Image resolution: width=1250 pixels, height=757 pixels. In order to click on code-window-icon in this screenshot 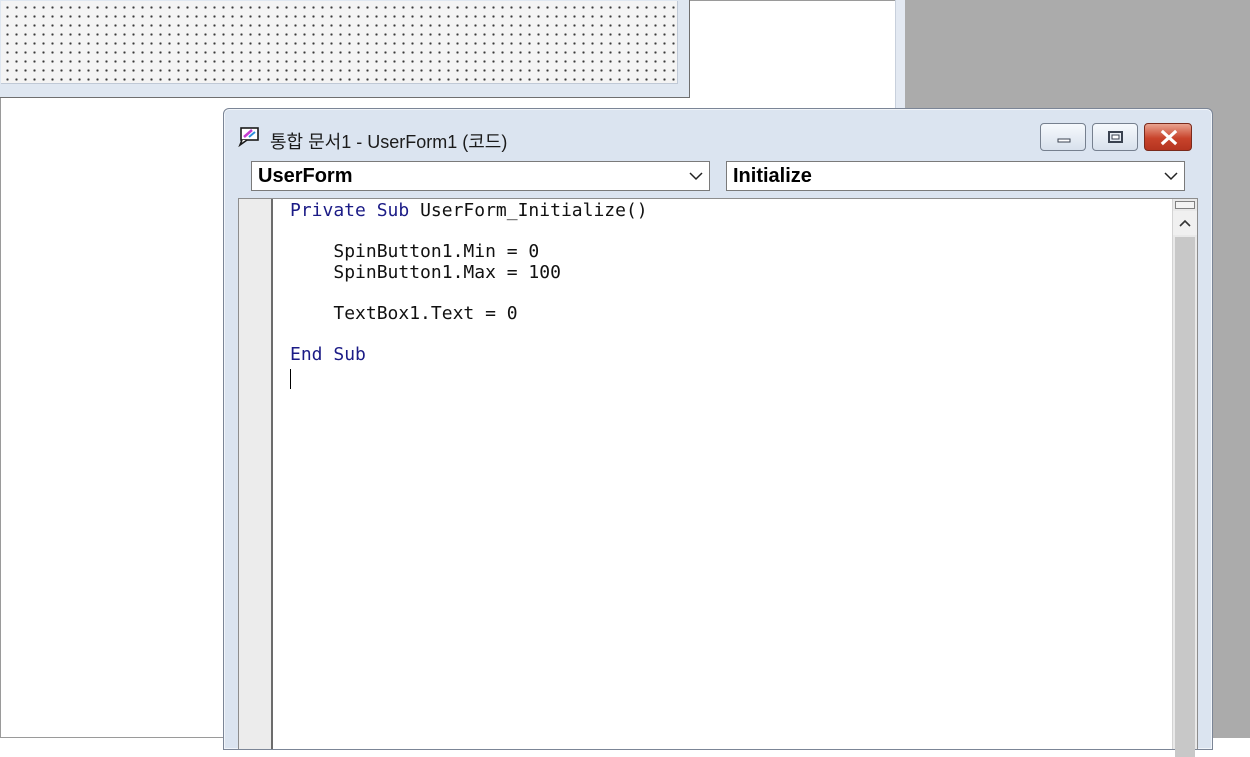, I will do `click(249, 137)`.